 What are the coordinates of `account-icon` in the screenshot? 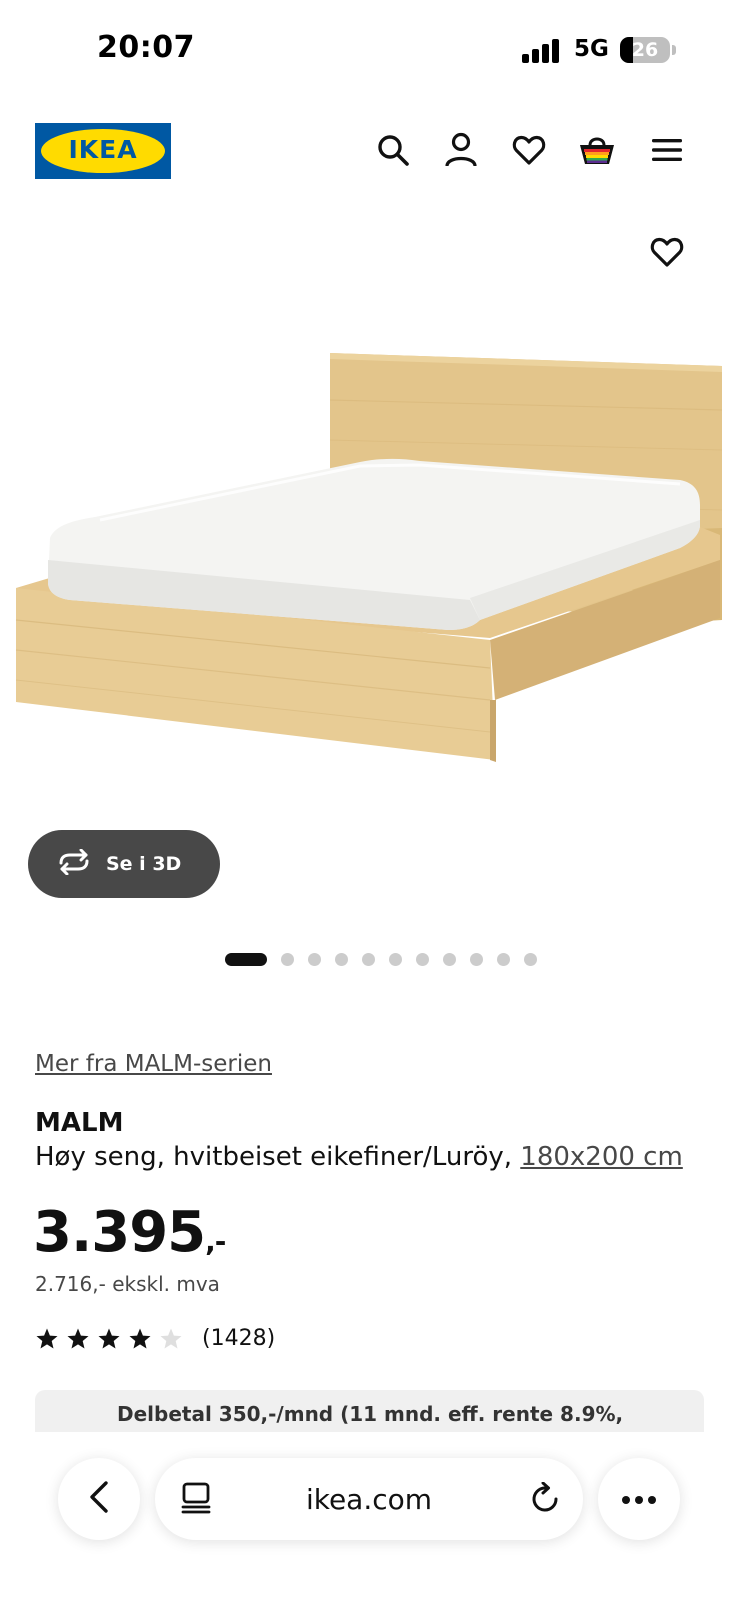 It's located at (461, 150).